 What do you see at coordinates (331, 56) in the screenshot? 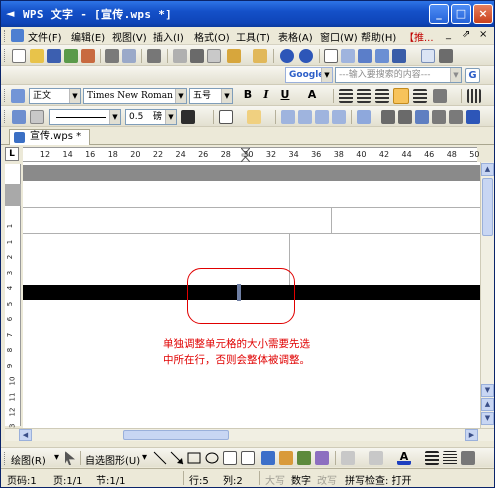
I see `formula-icon` at bounding box center [331, 56].